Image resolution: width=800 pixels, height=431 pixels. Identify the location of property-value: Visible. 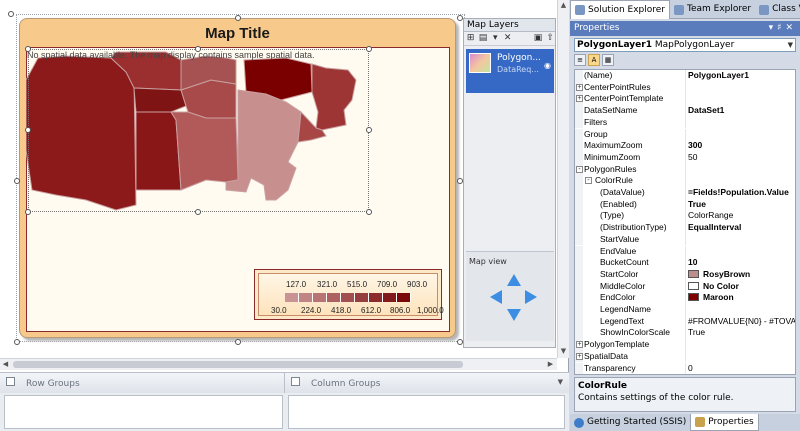
(740, 374).